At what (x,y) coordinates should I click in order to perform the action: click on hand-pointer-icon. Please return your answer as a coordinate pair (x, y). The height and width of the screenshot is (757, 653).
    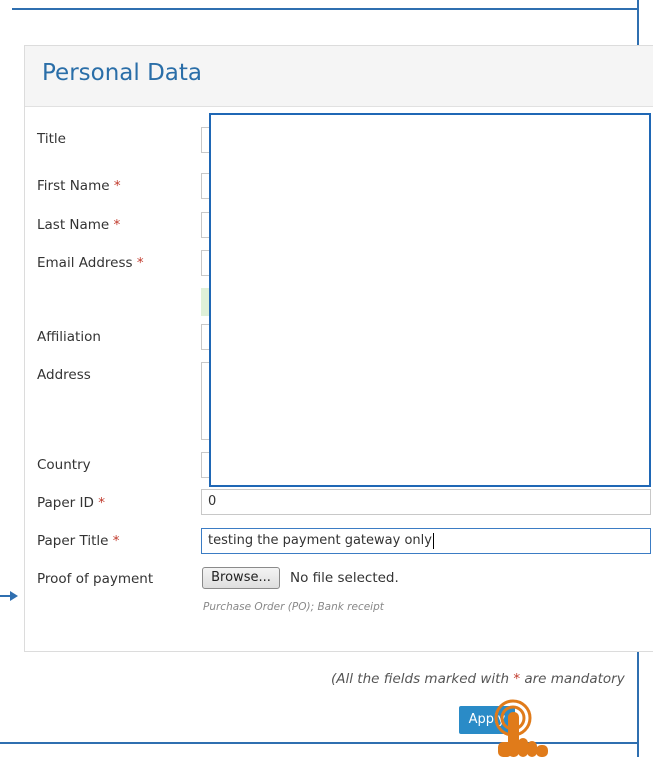
    Looking at the image, I should click on (521, 728).